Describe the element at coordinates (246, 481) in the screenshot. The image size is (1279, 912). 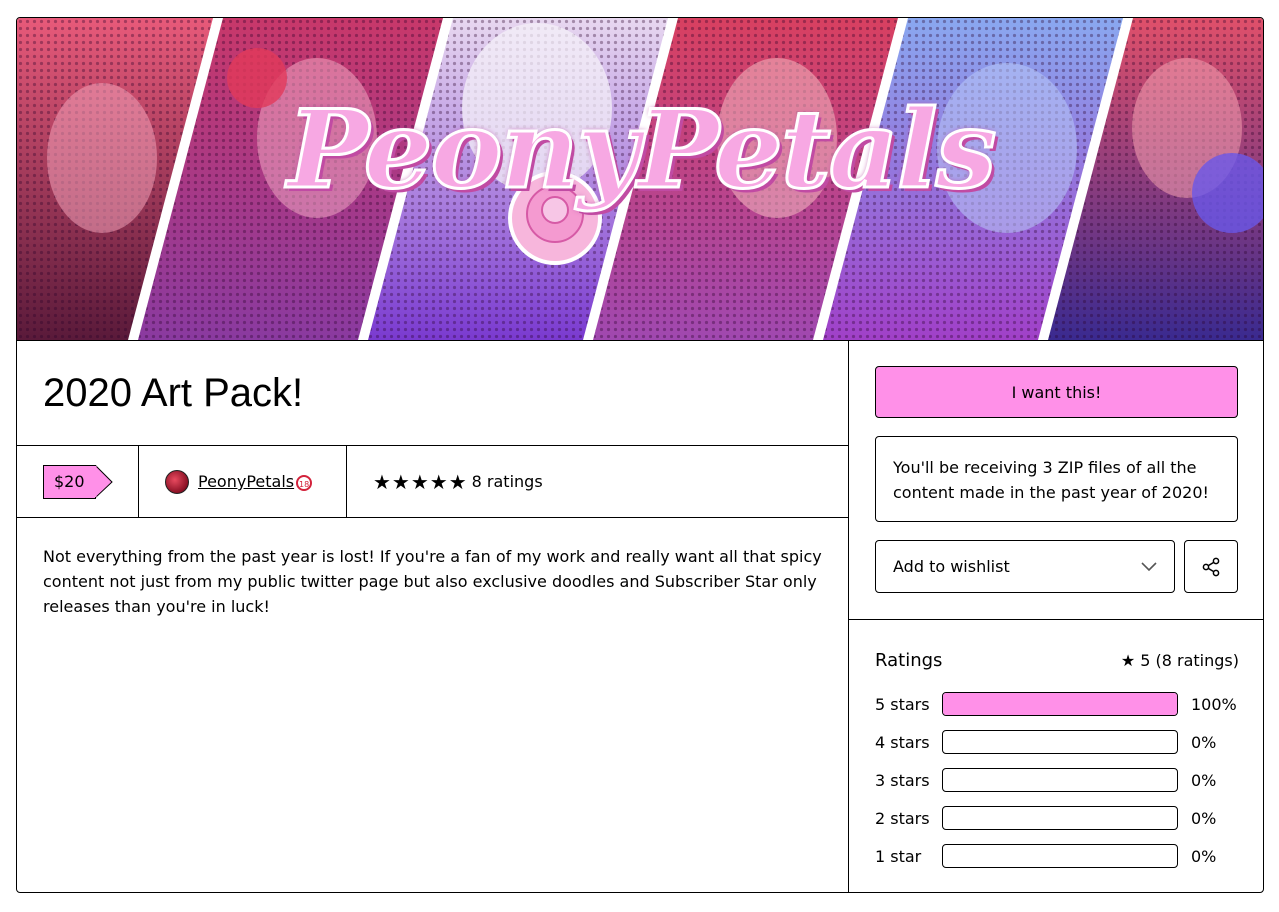
I see `creator-name: PeonyPetals` at that location.